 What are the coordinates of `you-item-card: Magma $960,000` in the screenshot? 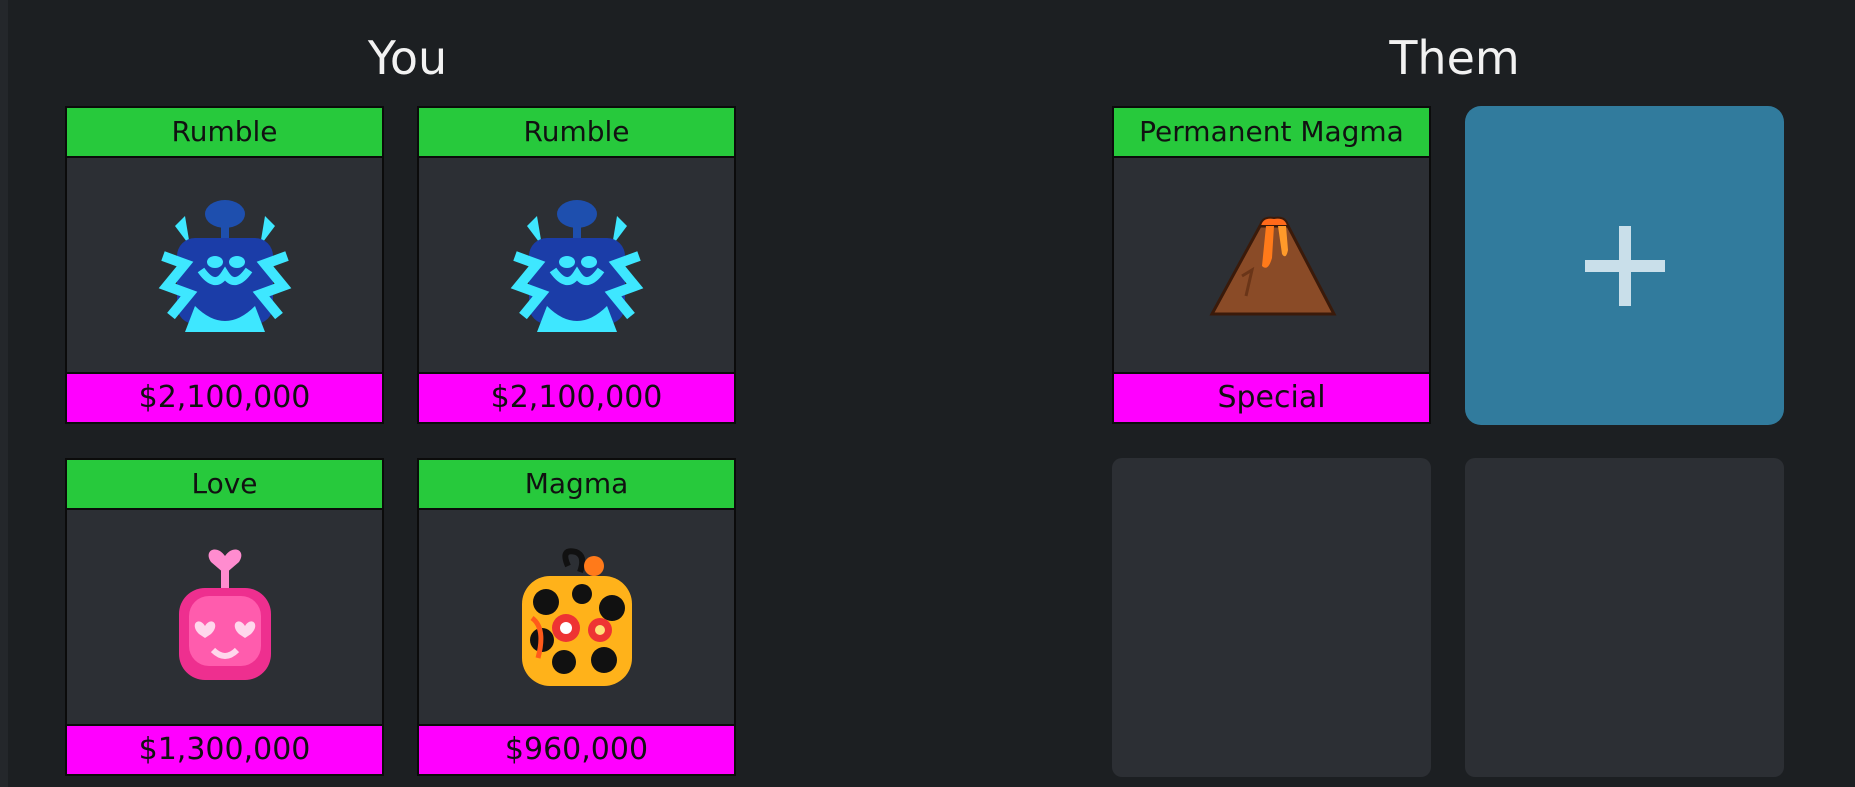 It's located at (576, 617).